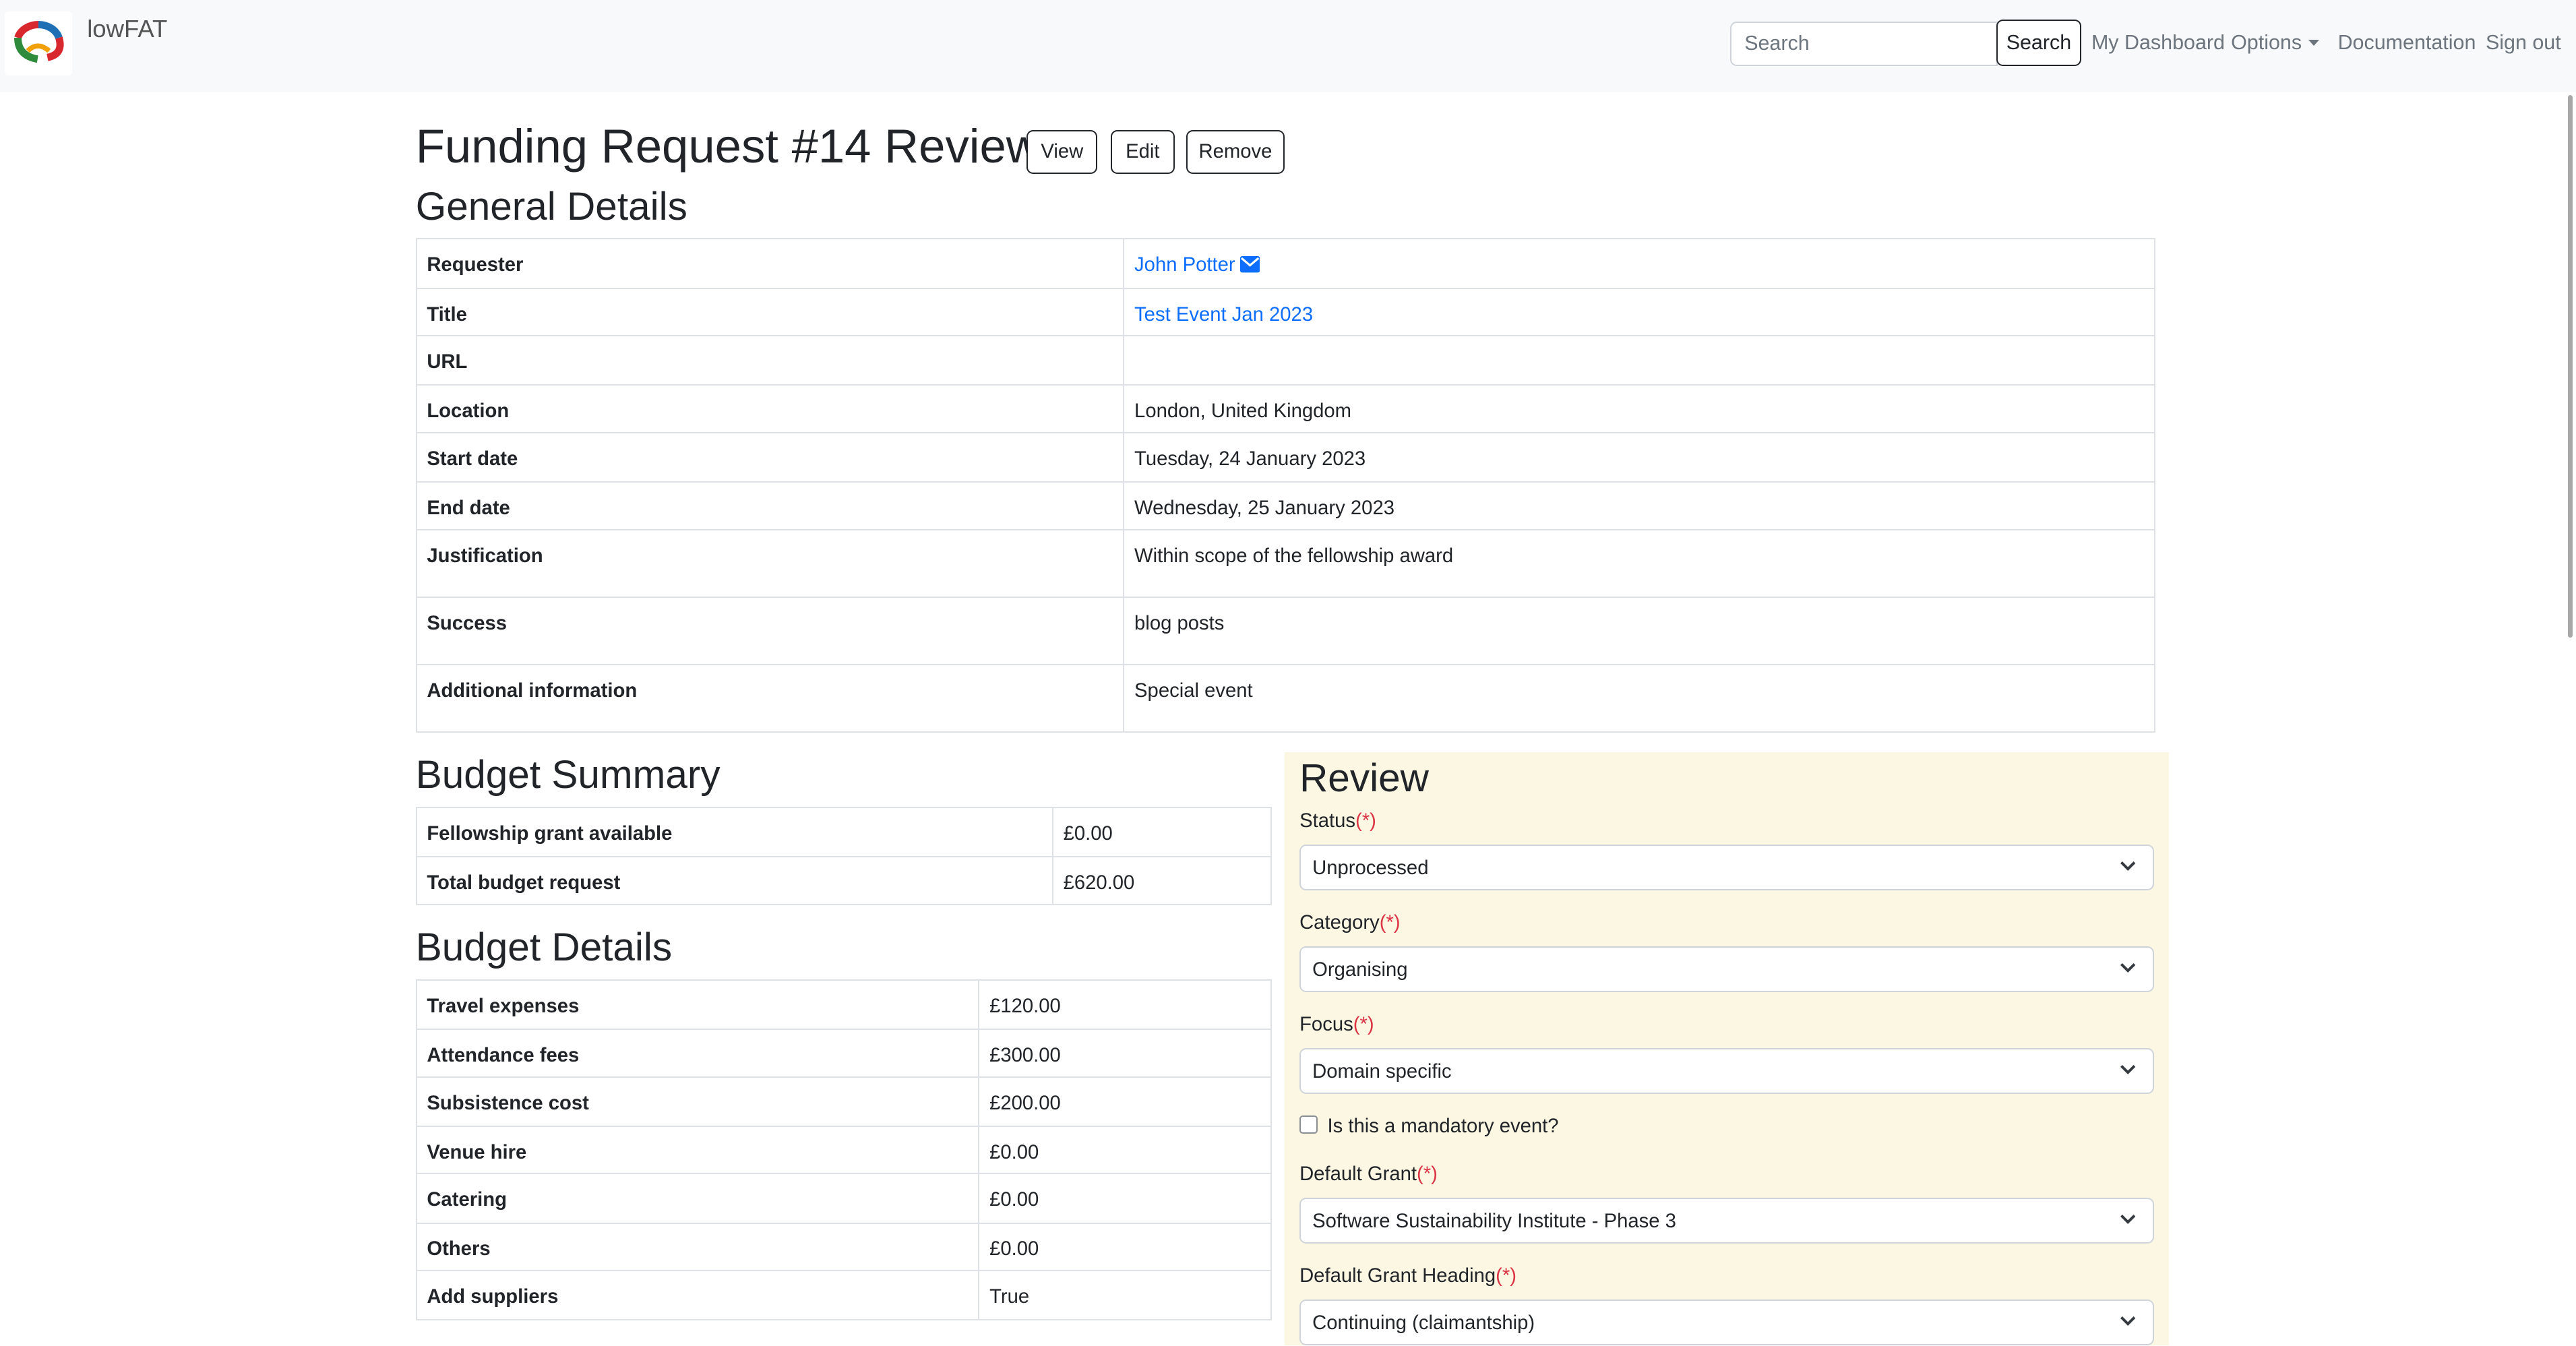  What do you see at coordinates (698, 1102) in the screenshot?
I see `row-label: Subsistence cost` at bounding box center [698, 1102].